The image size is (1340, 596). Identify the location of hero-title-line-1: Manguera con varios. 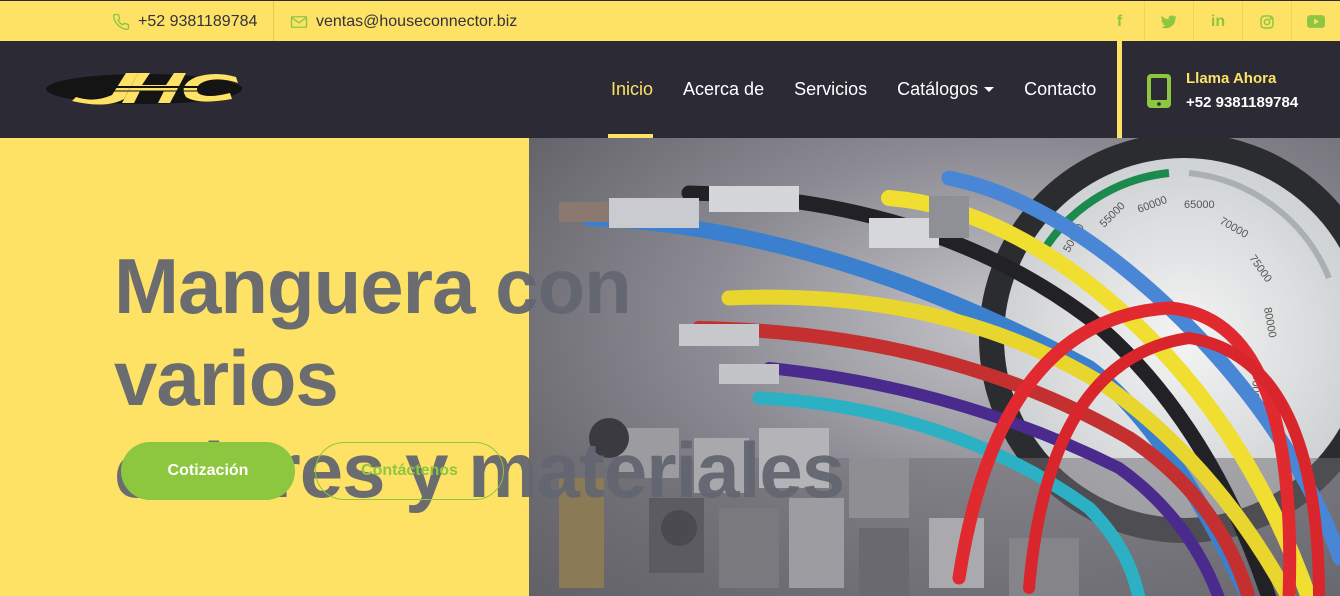
(373, 332).